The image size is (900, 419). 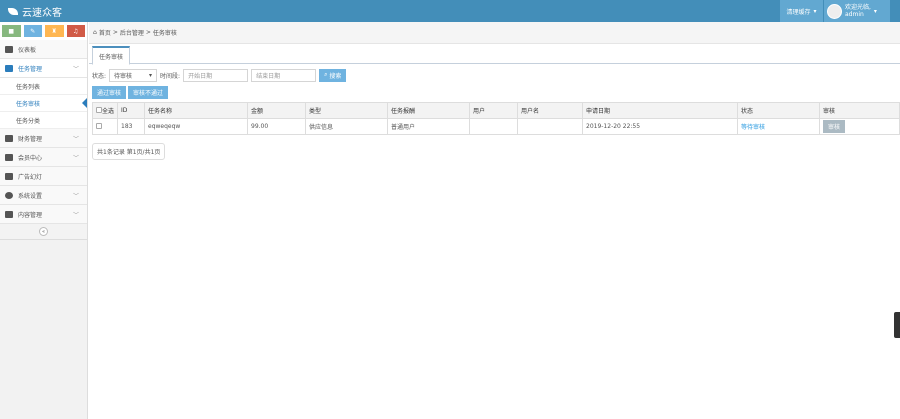 I want to click on username: admin, so click(x=854, y=14).